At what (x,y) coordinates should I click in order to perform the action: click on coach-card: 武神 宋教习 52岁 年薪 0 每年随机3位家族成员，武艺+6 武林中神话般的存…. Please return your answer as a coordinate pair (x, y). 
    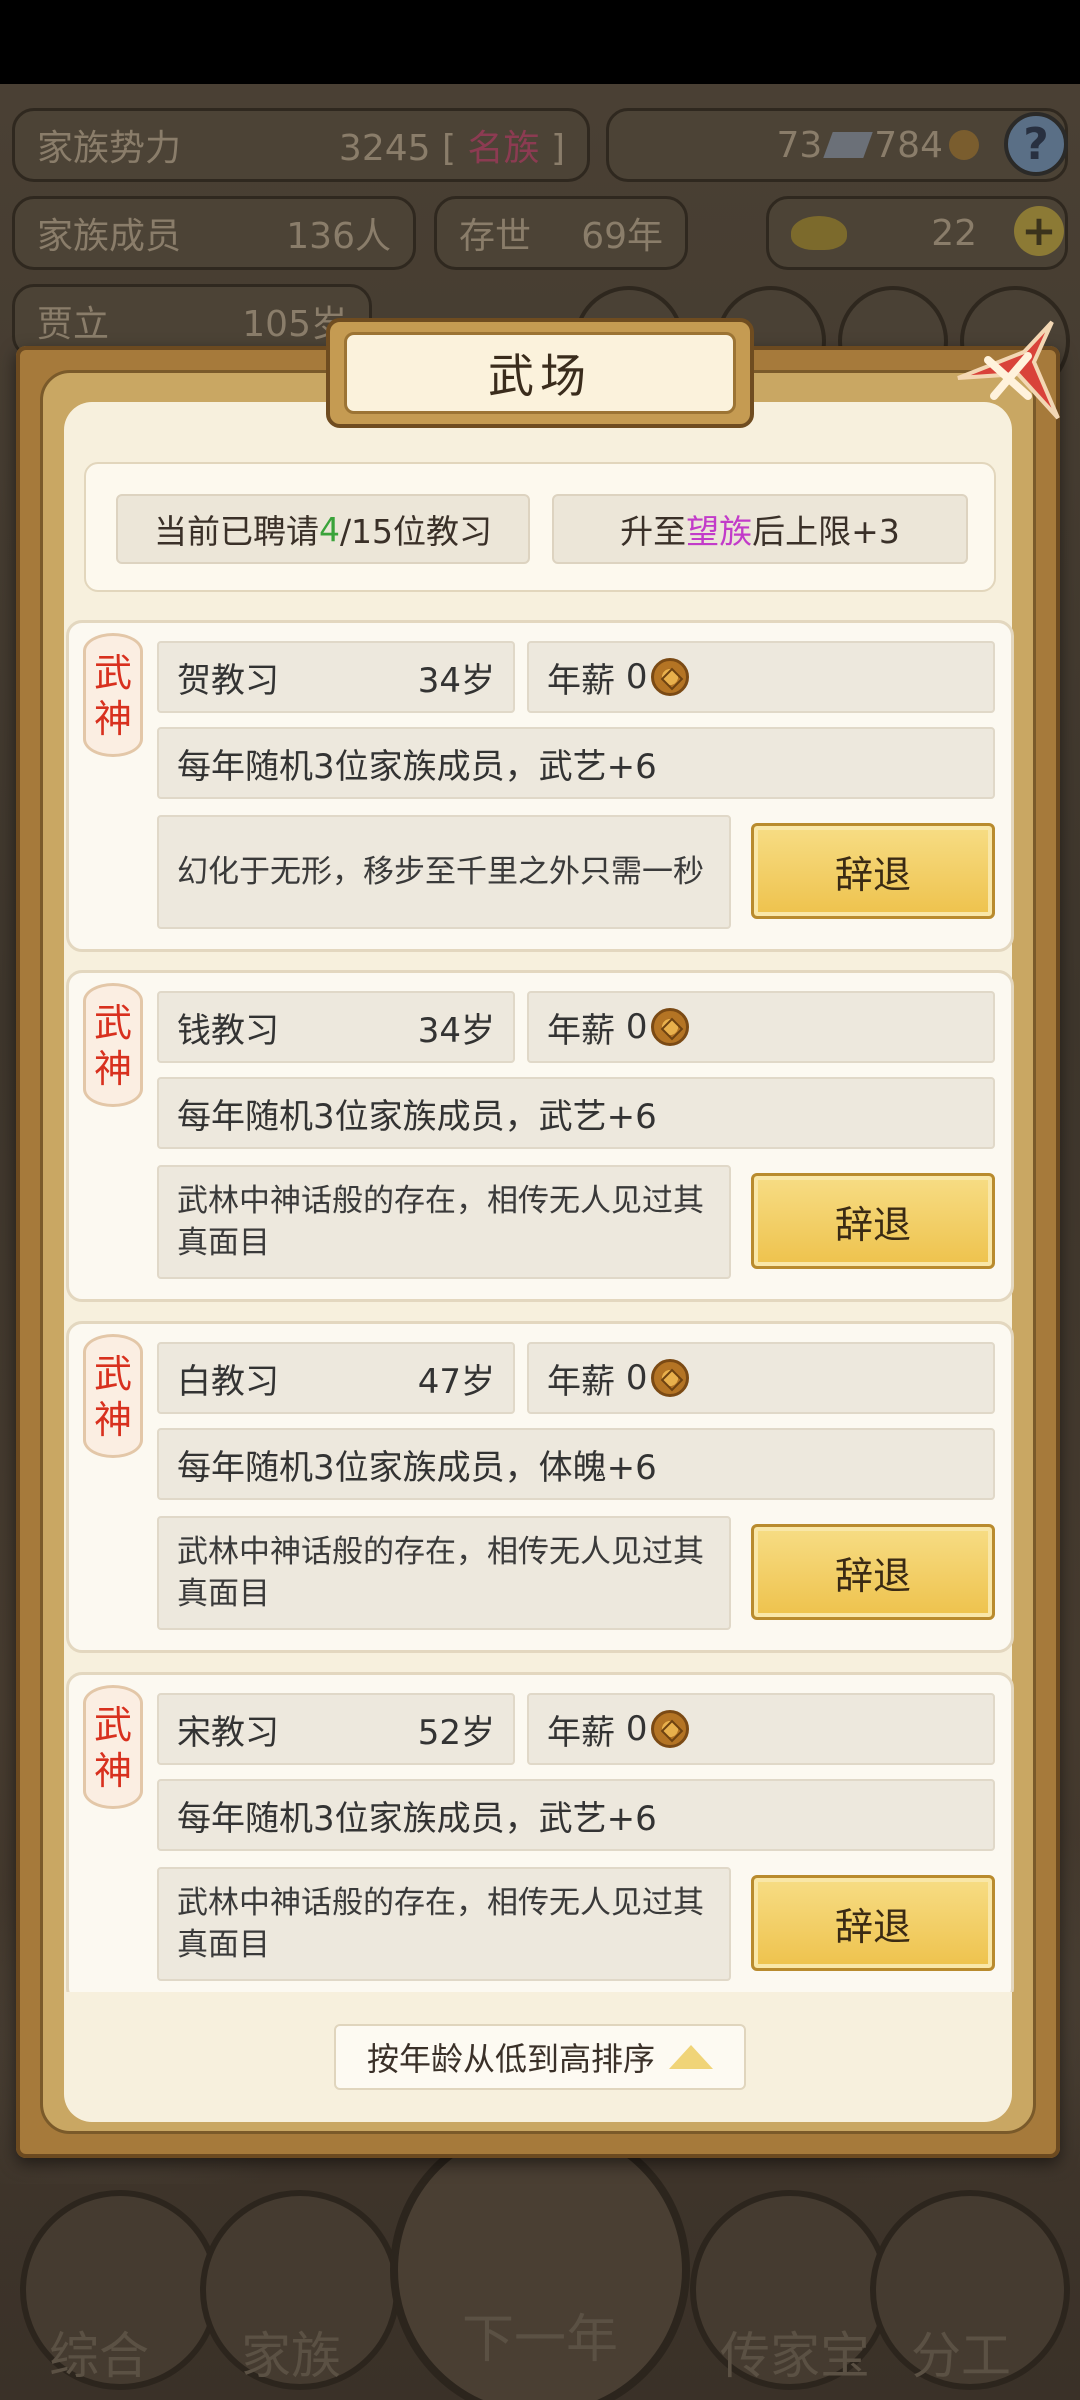
    Looking at the image, I should click on (540, 1832).